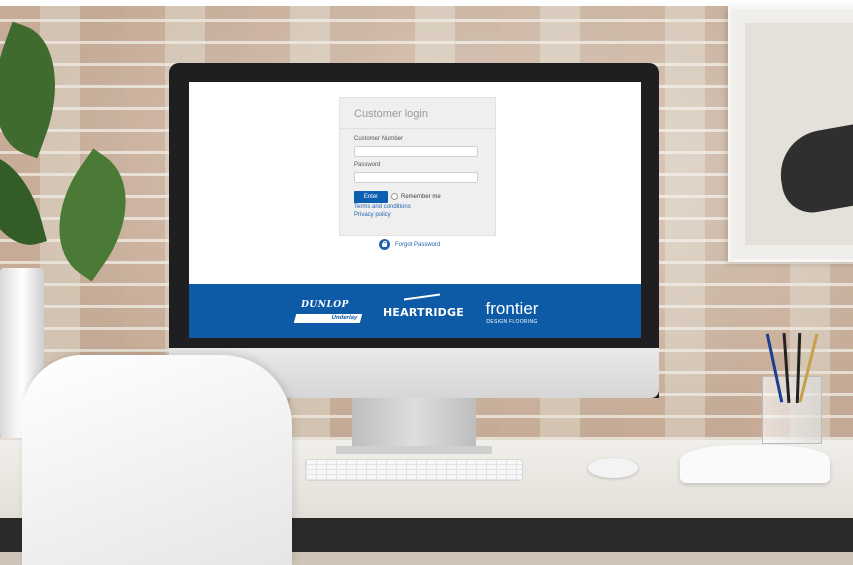 The width and height of the screenshot is (853, 565). What do you see at coordinates (414, 470) in the screenshot?
I see `keyboard` at bounding box center [414, 470].